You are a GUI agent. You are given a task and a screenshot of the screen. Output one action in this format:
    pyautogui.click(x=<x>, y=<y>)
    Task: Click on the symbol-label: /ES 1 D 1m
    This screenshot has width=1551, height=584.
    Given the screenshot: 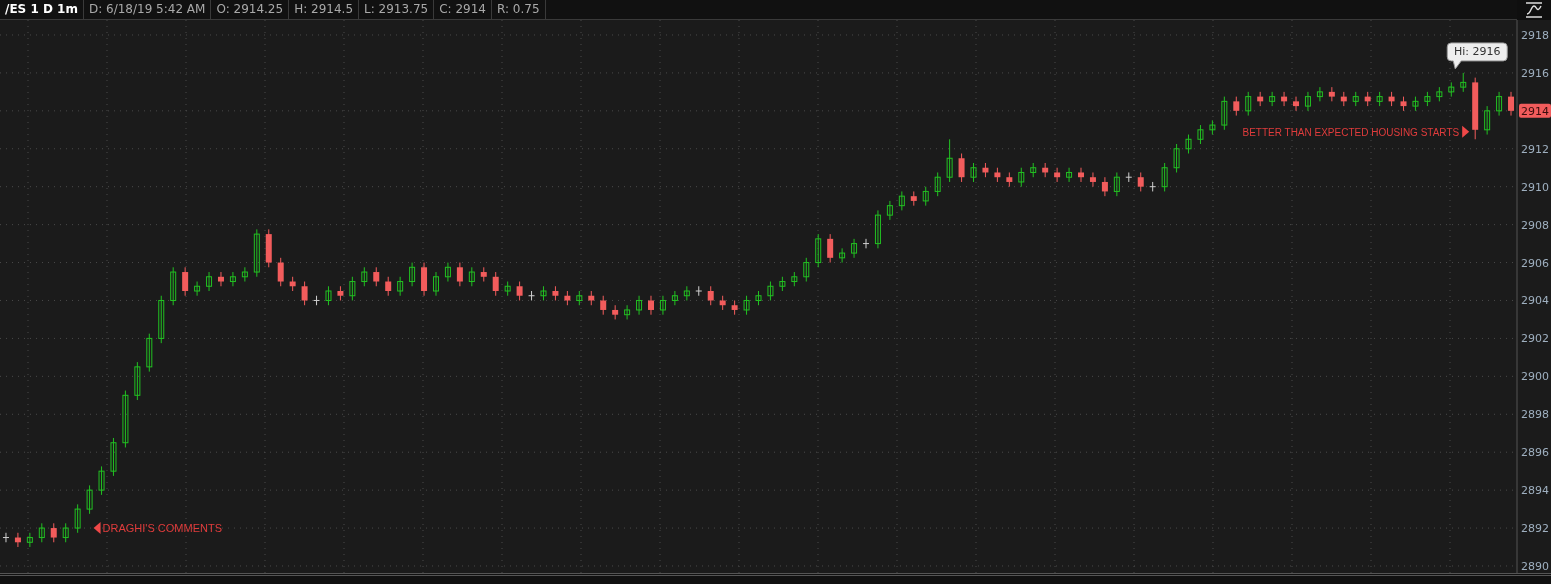 What is the action you would take?
    pyautogui.click(x=42, y=9)
    